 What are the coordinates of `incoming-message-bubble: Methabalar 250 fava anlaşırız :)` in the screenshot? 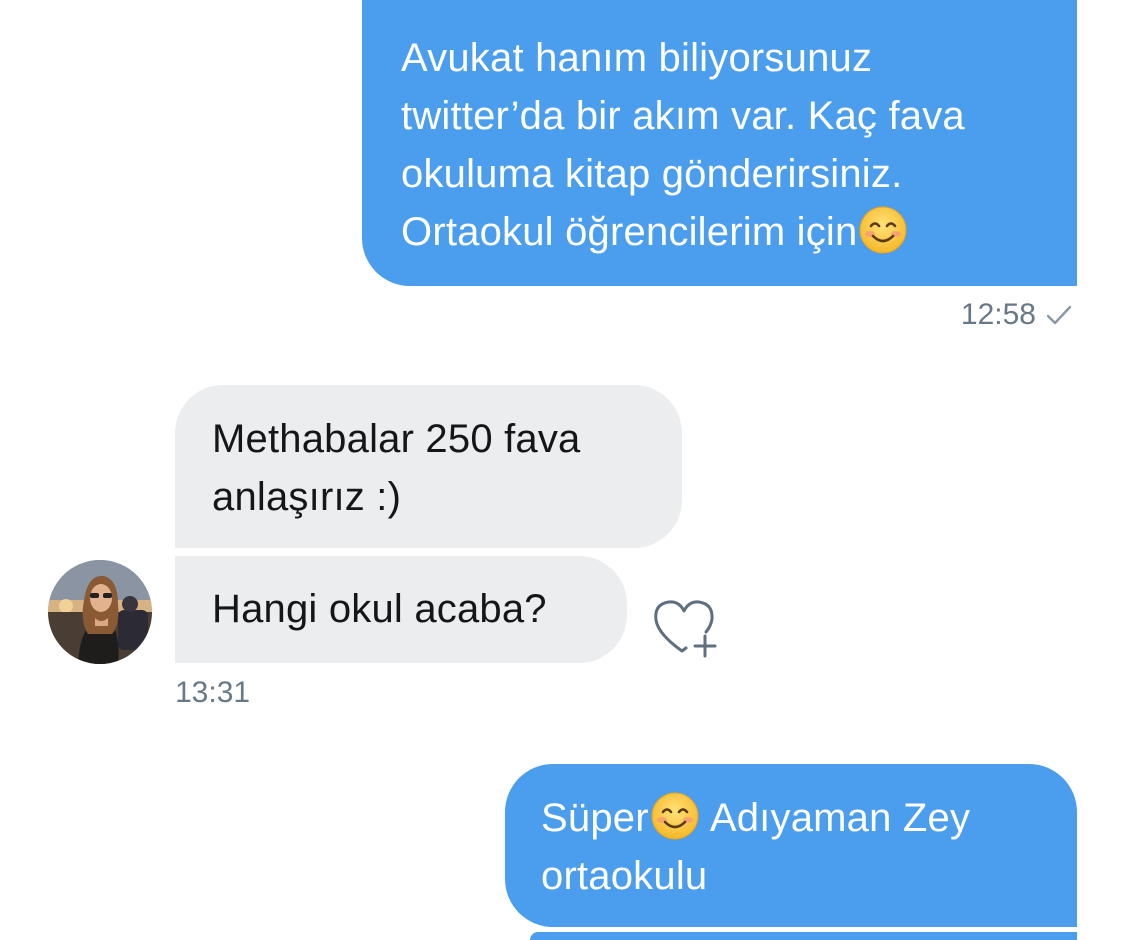 It's located at (428, 466).